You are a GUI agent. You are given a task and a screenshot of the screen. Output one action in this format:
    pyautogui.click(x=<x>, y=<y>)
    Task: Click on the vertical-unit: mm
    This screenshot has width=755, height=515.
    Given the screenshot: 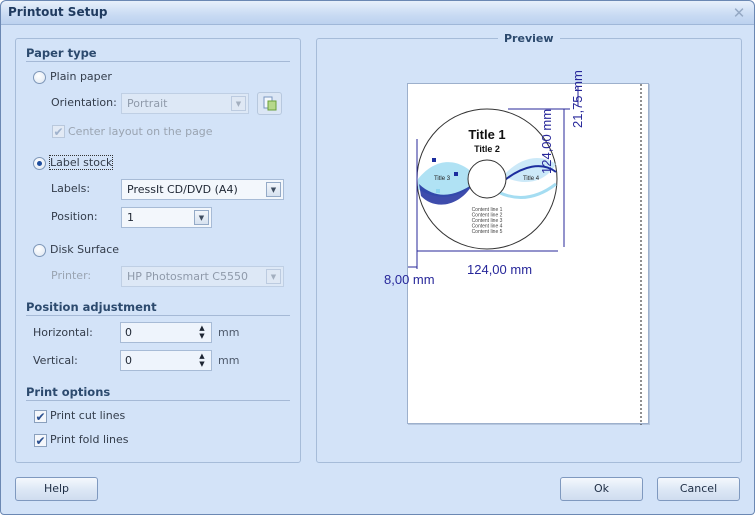 What is the action you would take?
    pyautogui.click(x=229, y=360)
    